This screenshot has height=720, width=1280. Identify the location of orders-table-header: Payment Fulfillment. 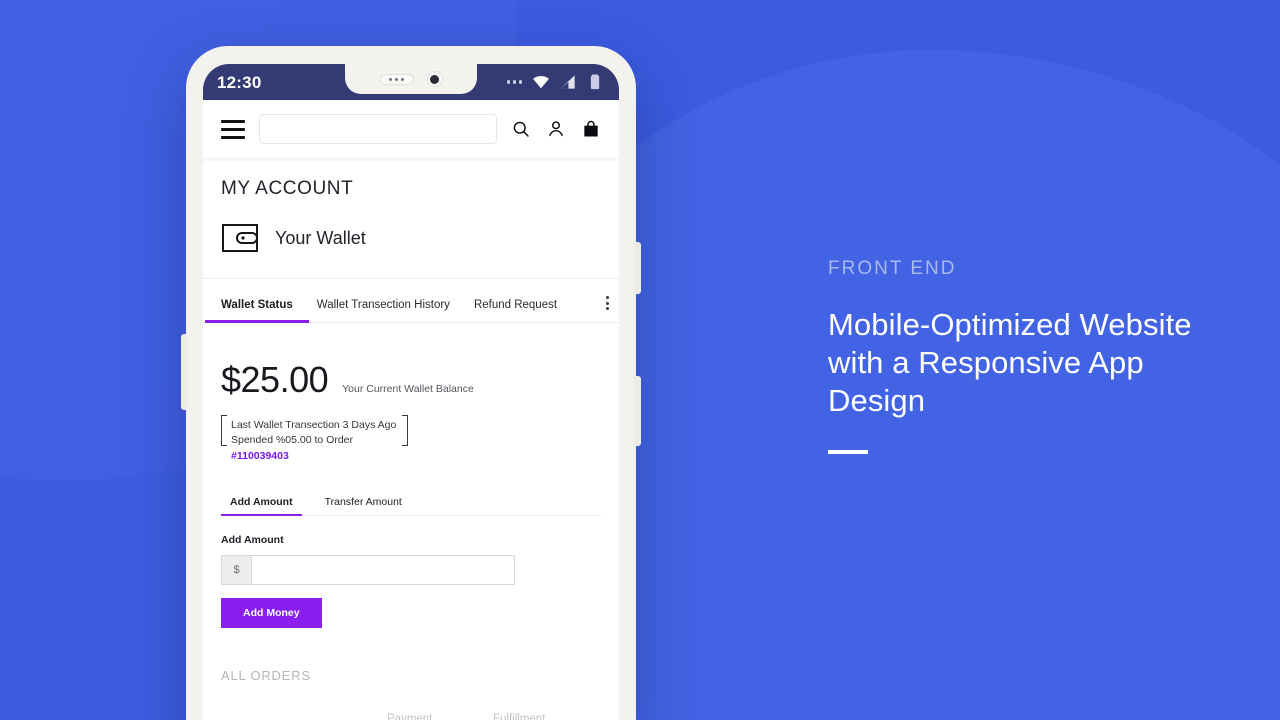
(411, 716).